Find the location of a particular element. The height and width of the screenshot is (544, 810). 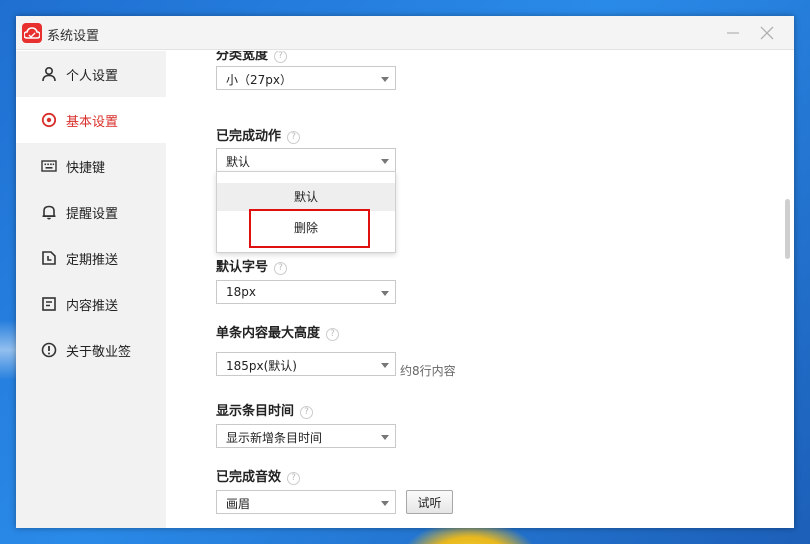

dropdown-option-default: 默认 is located at coordinates (306, 197).